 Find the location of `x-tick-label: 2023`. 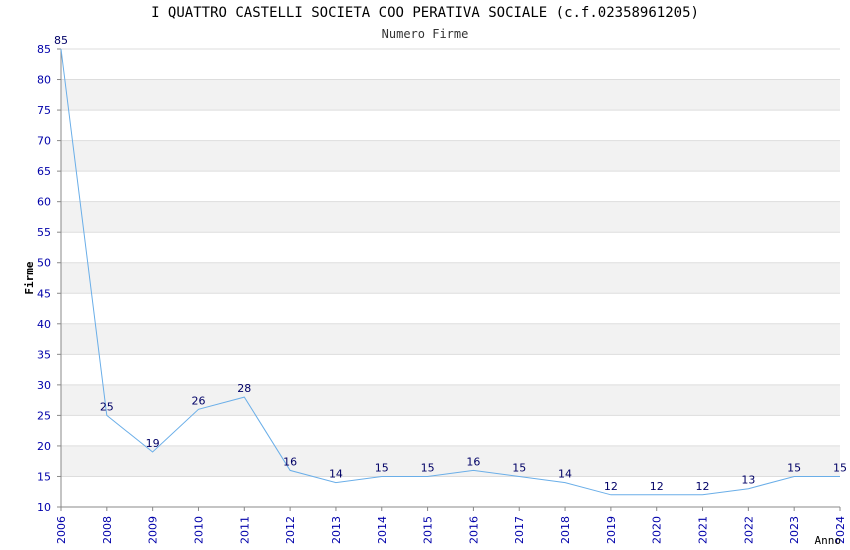

x-tick-label: 2023 is located at coordinates (794, 530).